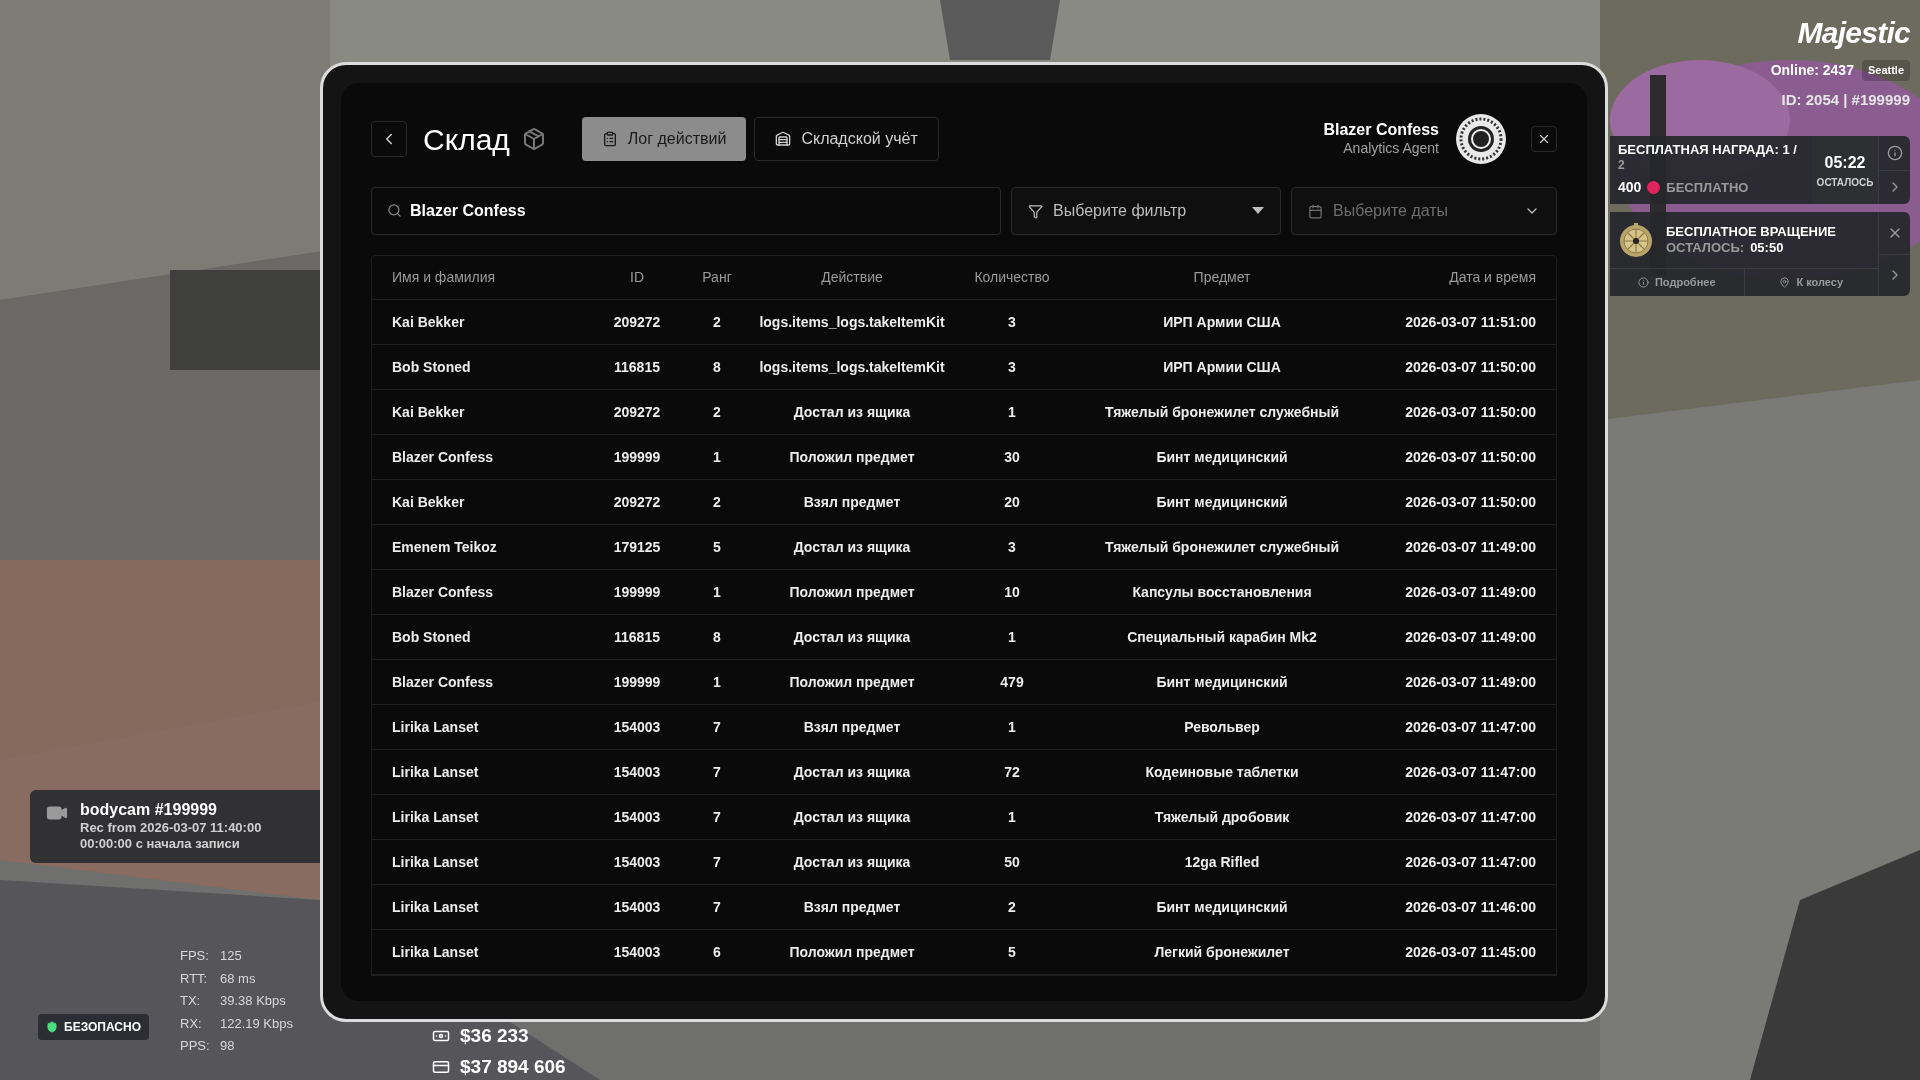  Describe the element at coordinates (1012, 682) in the screenshot. I see `table-cell-text: 479` at that location.